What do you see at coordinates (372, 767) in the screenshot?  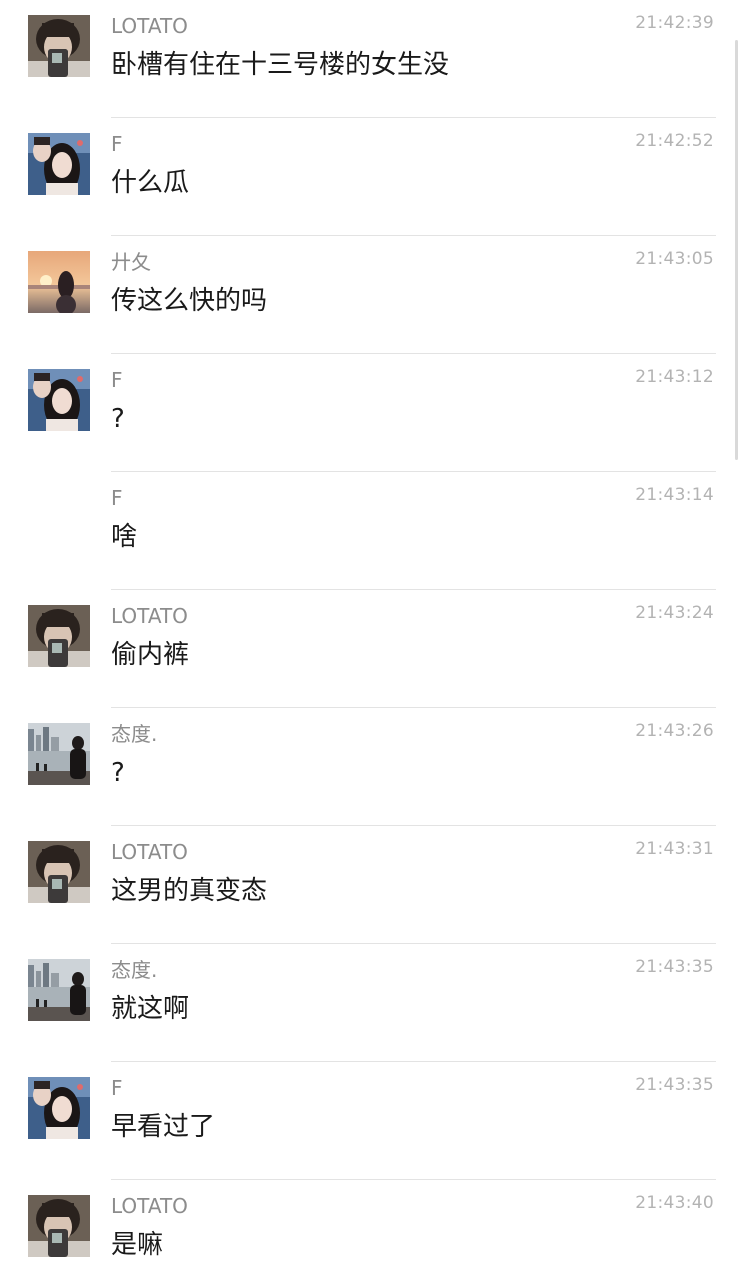 I see `message-item: 态度. 21:43:26 ?` at bounding box center [372, 767].